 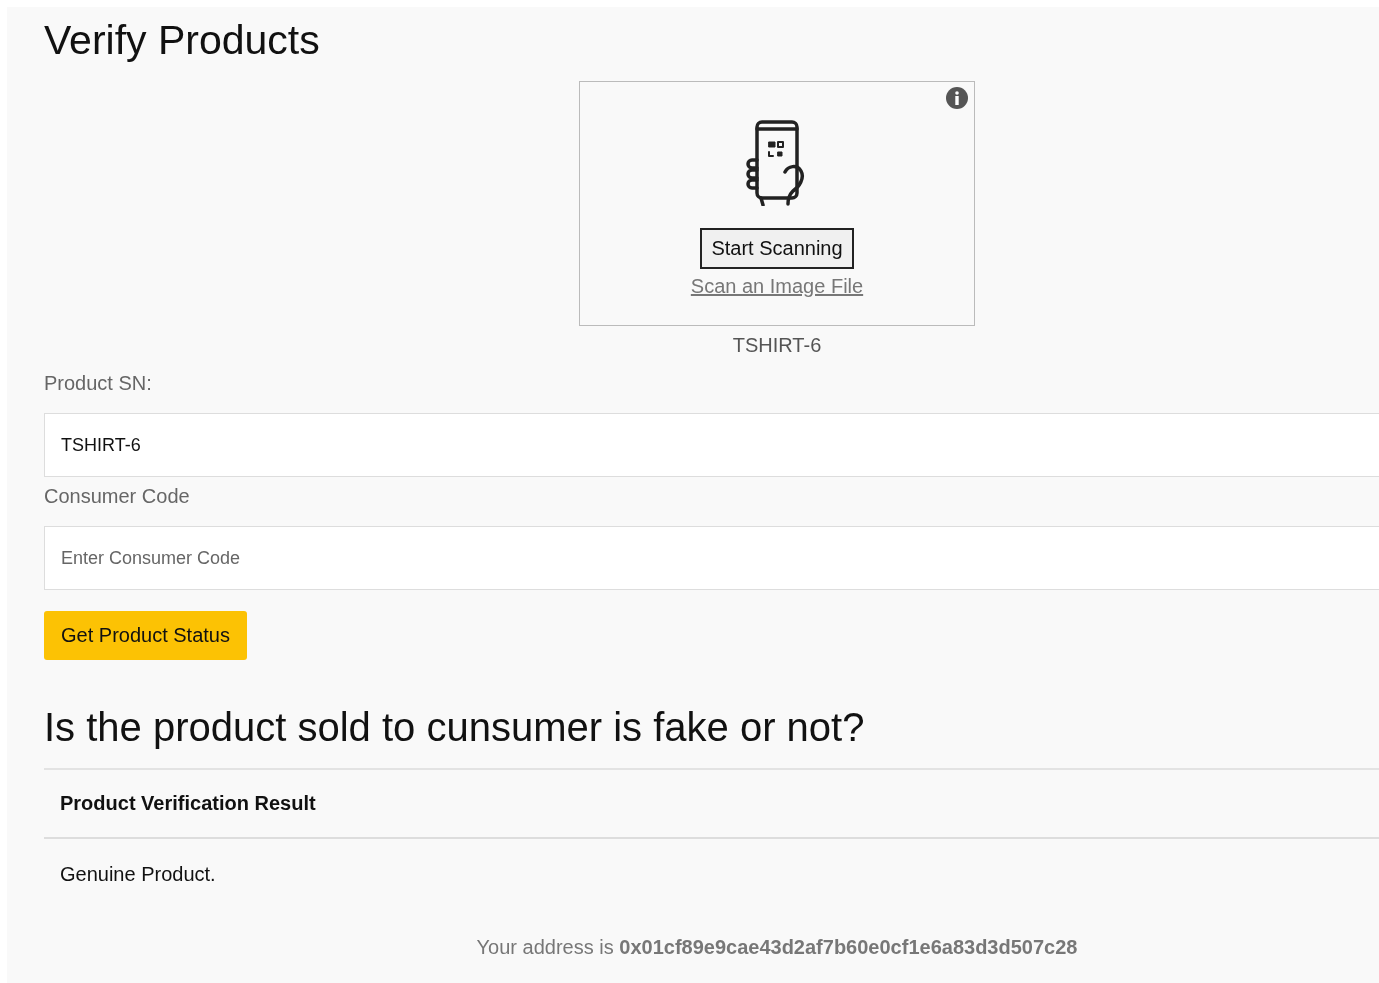 What do you see at coordinates (117, 496) in the screenshot?
I see `field-label: Consumer Code` at bounding box center [117, 496].